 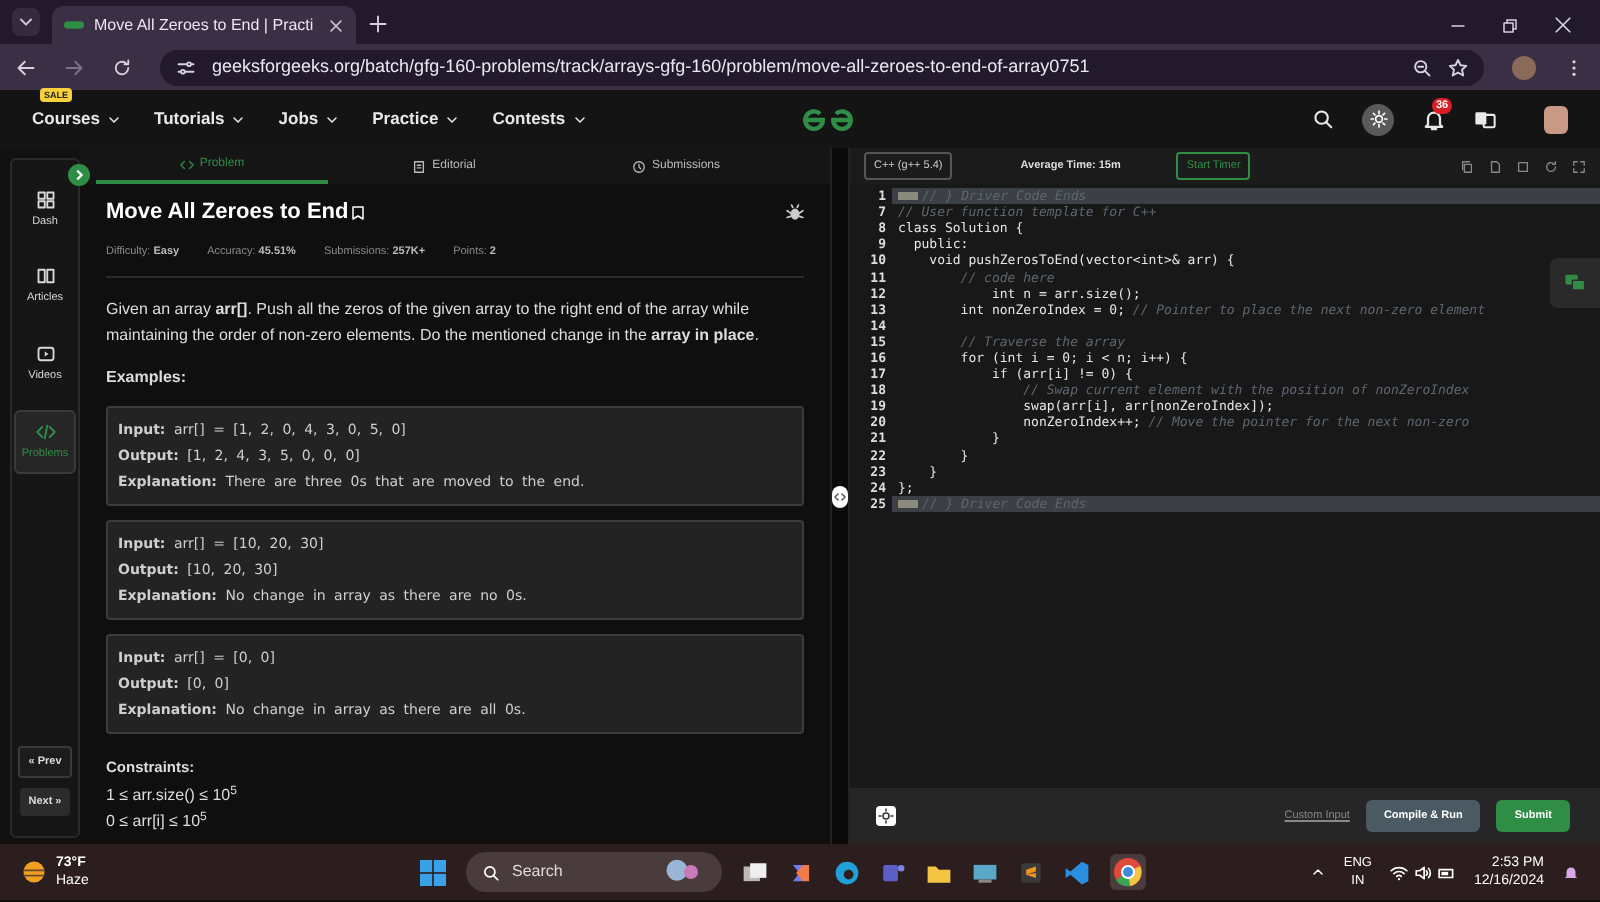 What do you see at coordinates (652, 66) in the screenshot?
I see `url-text: geeksforgeeks.org/batch/gfg-160-problems/track/arrays-gfg-160/problem/move-all-zeroes-to-end-of-array0751` at bounding box center [652, 66].